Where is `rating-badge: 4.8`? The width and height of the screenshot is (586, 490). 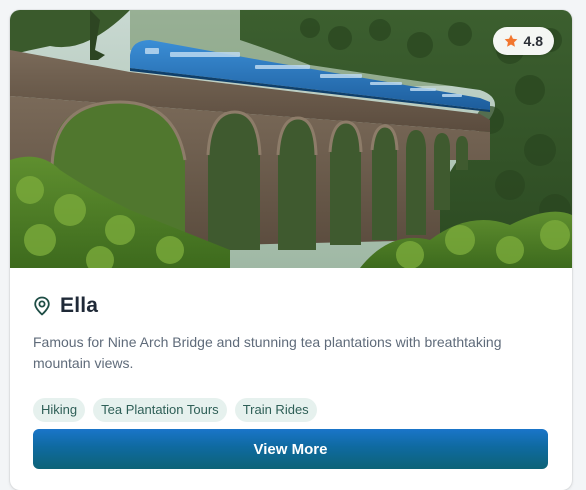 rating-badge: 4.8 is located at coordinates (523, 41).